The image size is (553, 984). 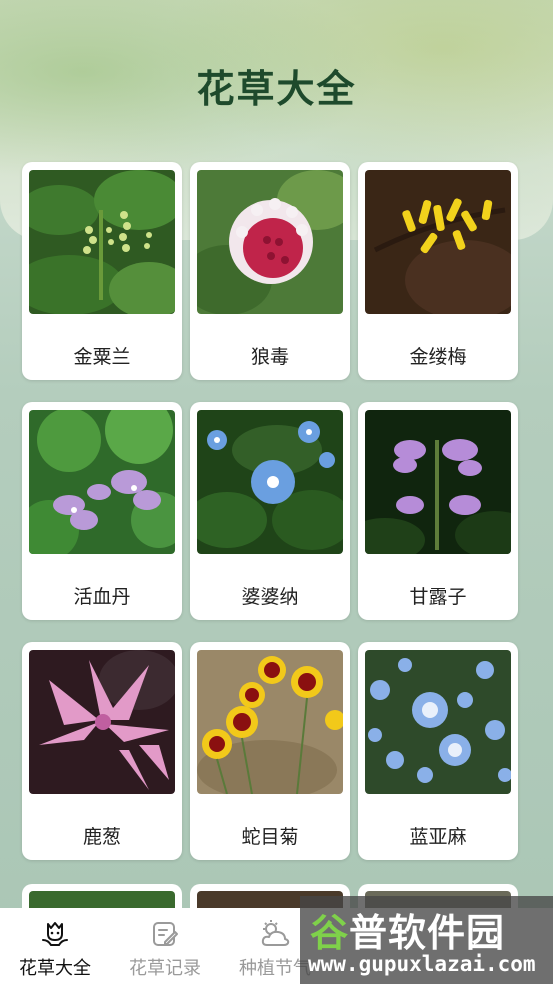 I want to click on plant-card: 金粟兰, so click(x=102, y=271).